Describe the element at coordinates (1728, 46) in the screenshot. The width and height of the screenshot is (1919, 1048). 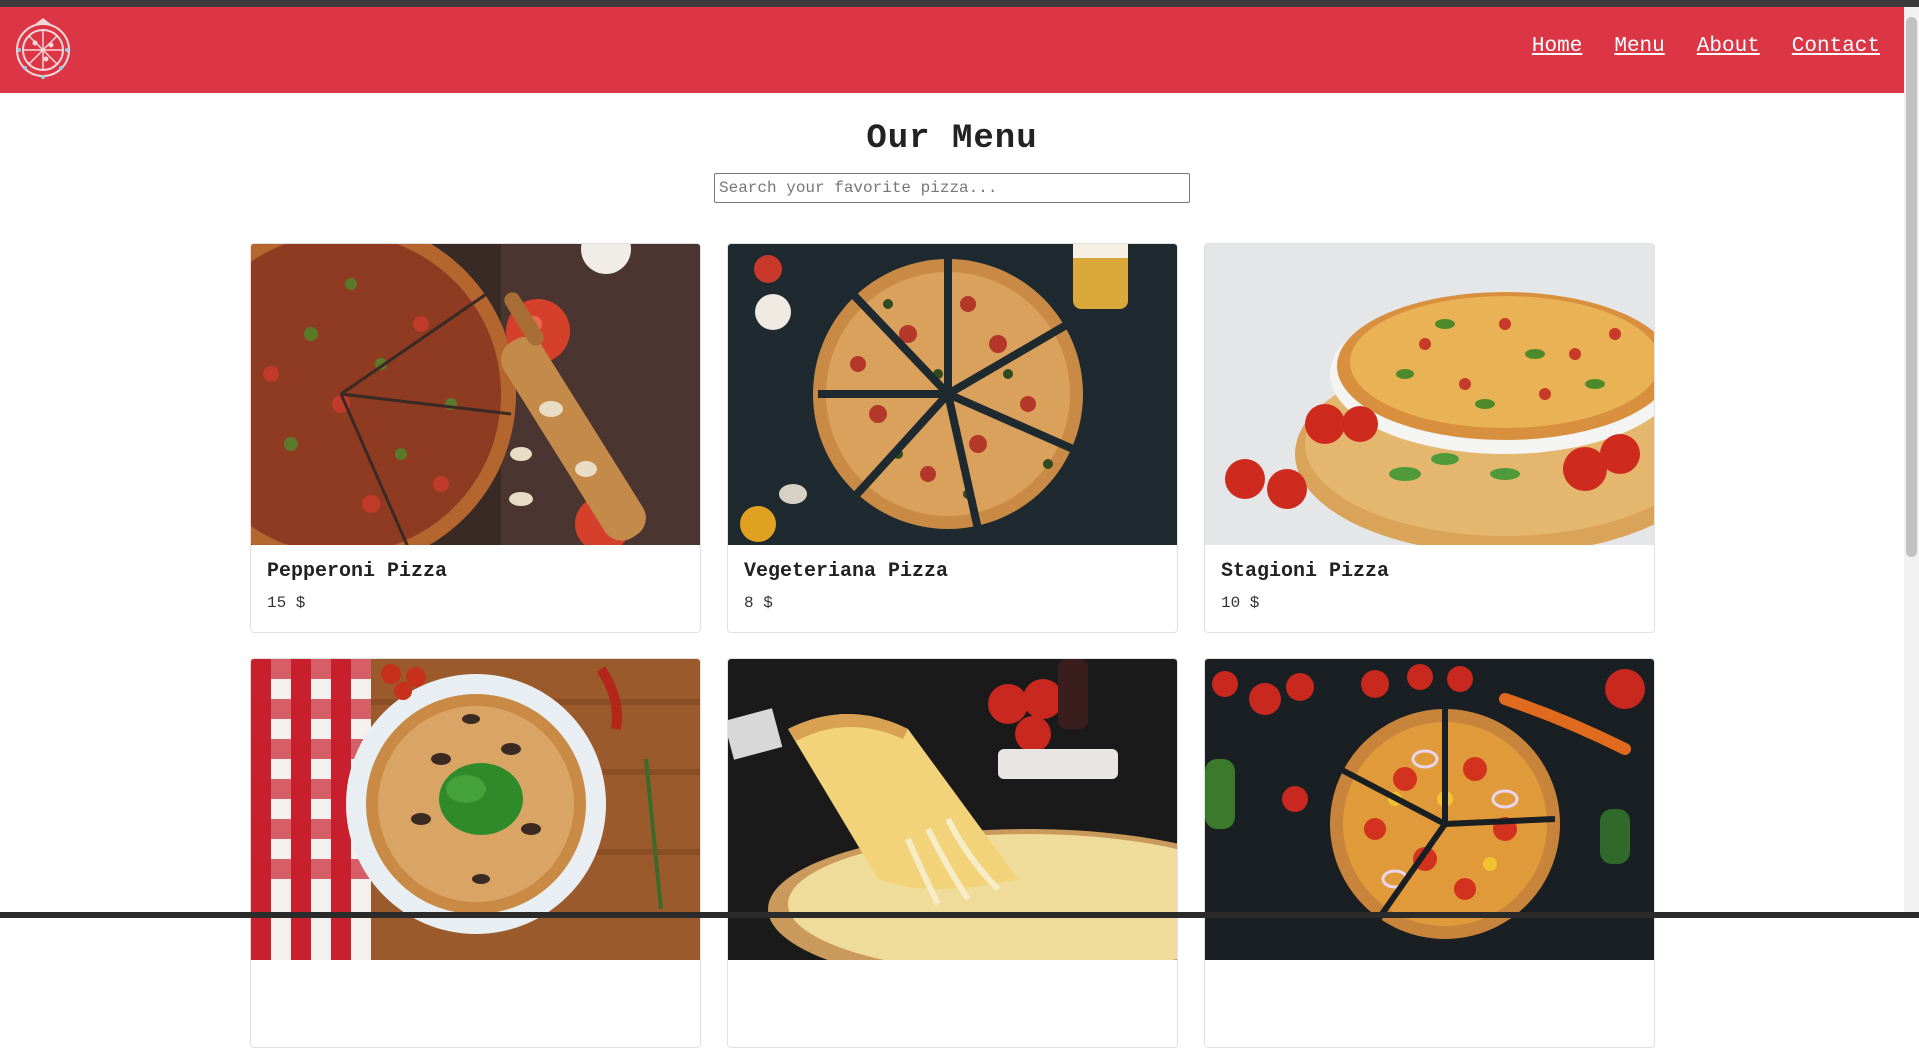
I see `nav-link-about: About` at that location.